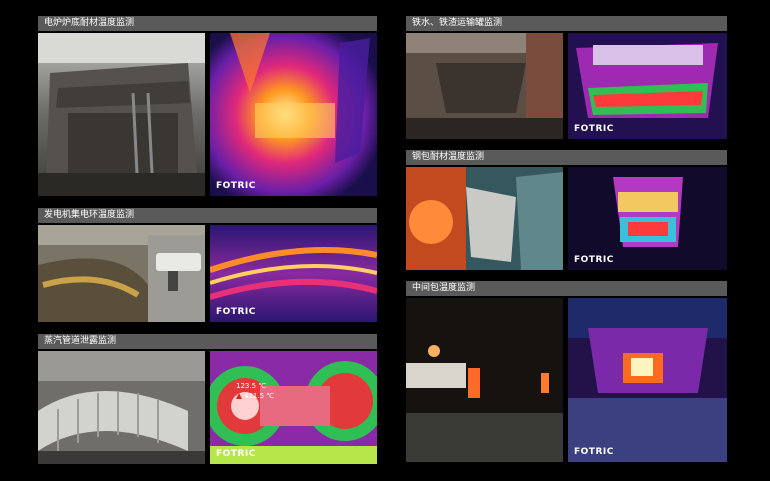  What do you see at coordinates (566, 157) in the screenshot?
I see `panel-title: 钢包耐材温度监测` at bounding box center [566, 157].